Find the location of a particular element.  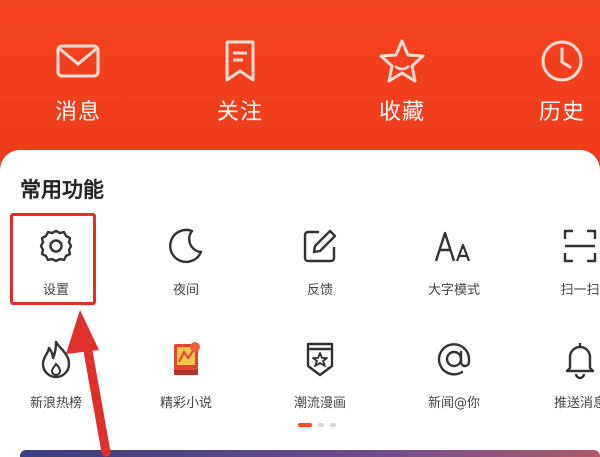

push-messages-button: 推送消息 is located at coordinates (565, 383).